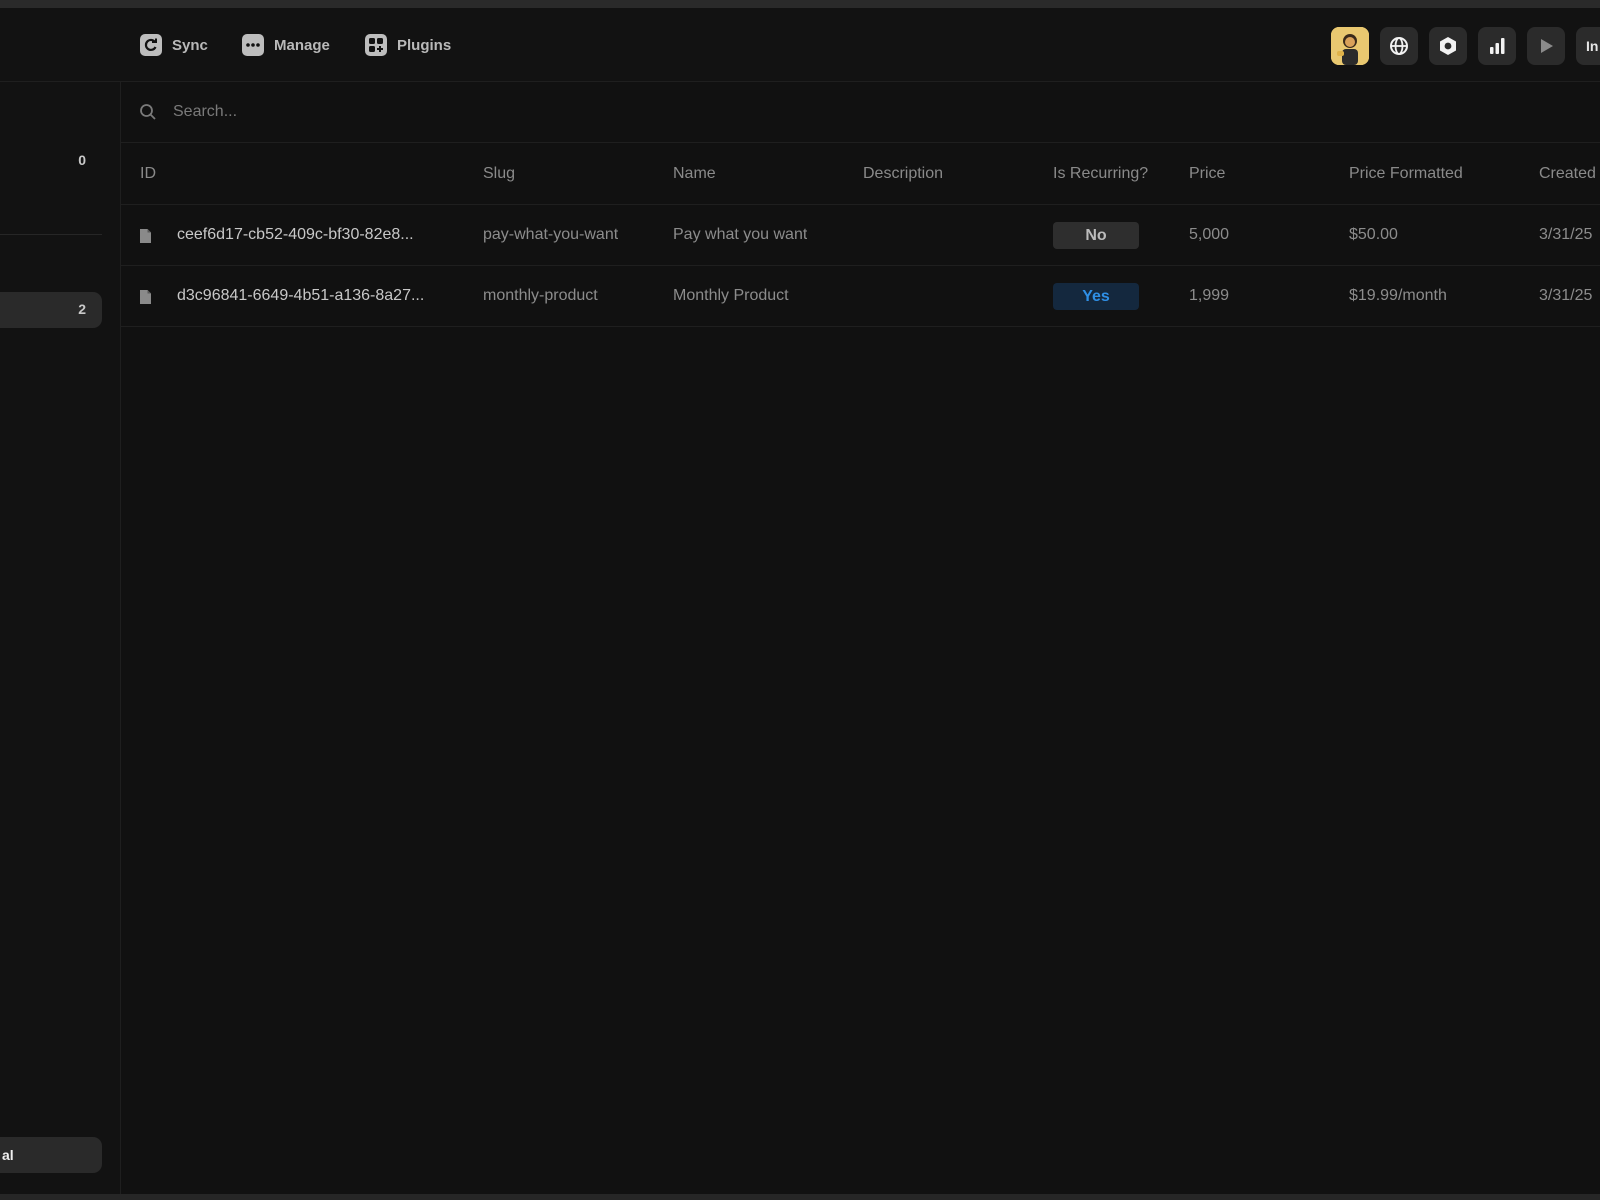 The height and width of the screenshot is (1200, 1600). I want to click on column-header-price: Price, so click(1207, 174).